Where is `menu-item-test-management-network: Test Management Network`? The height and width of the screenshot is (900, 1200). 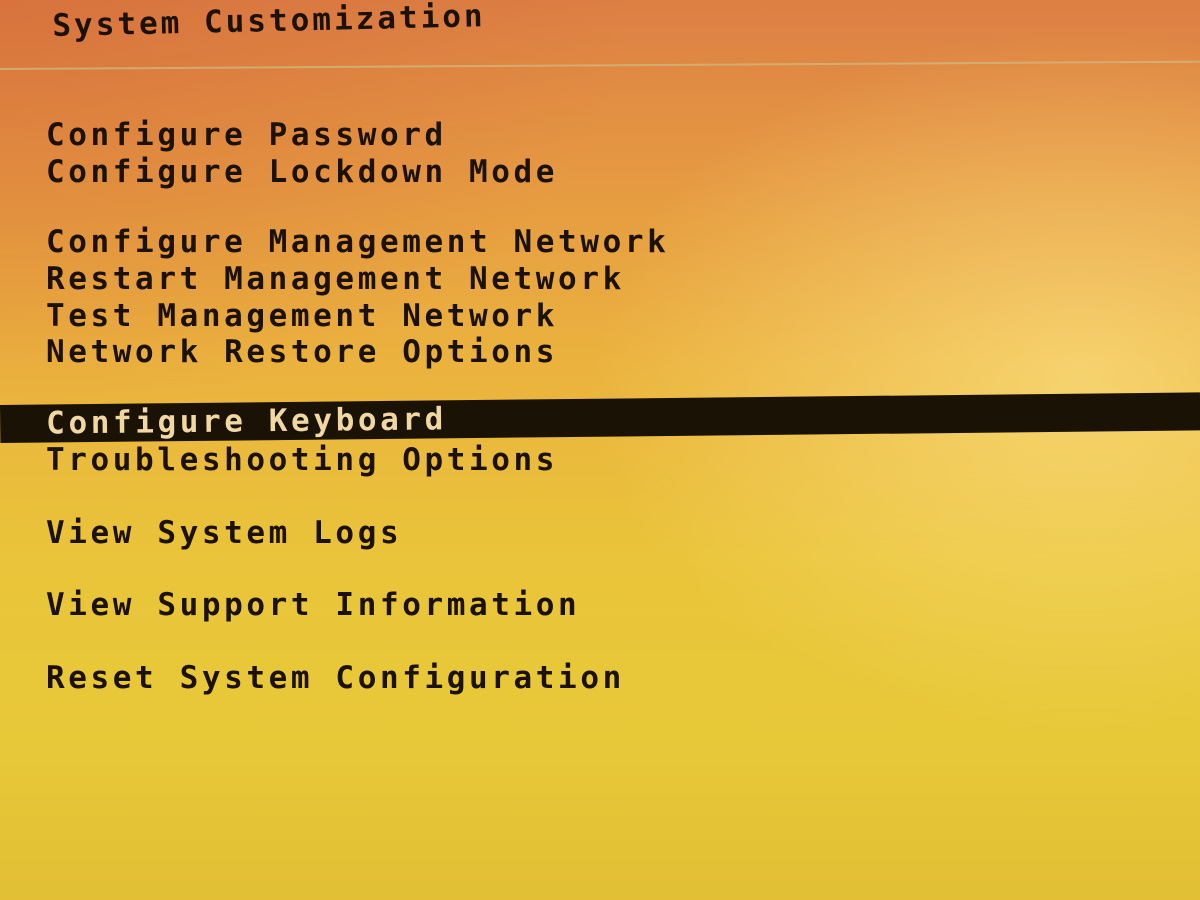 menu-item-test-management-network: Test Management Network is located at coordinates (302, 316).